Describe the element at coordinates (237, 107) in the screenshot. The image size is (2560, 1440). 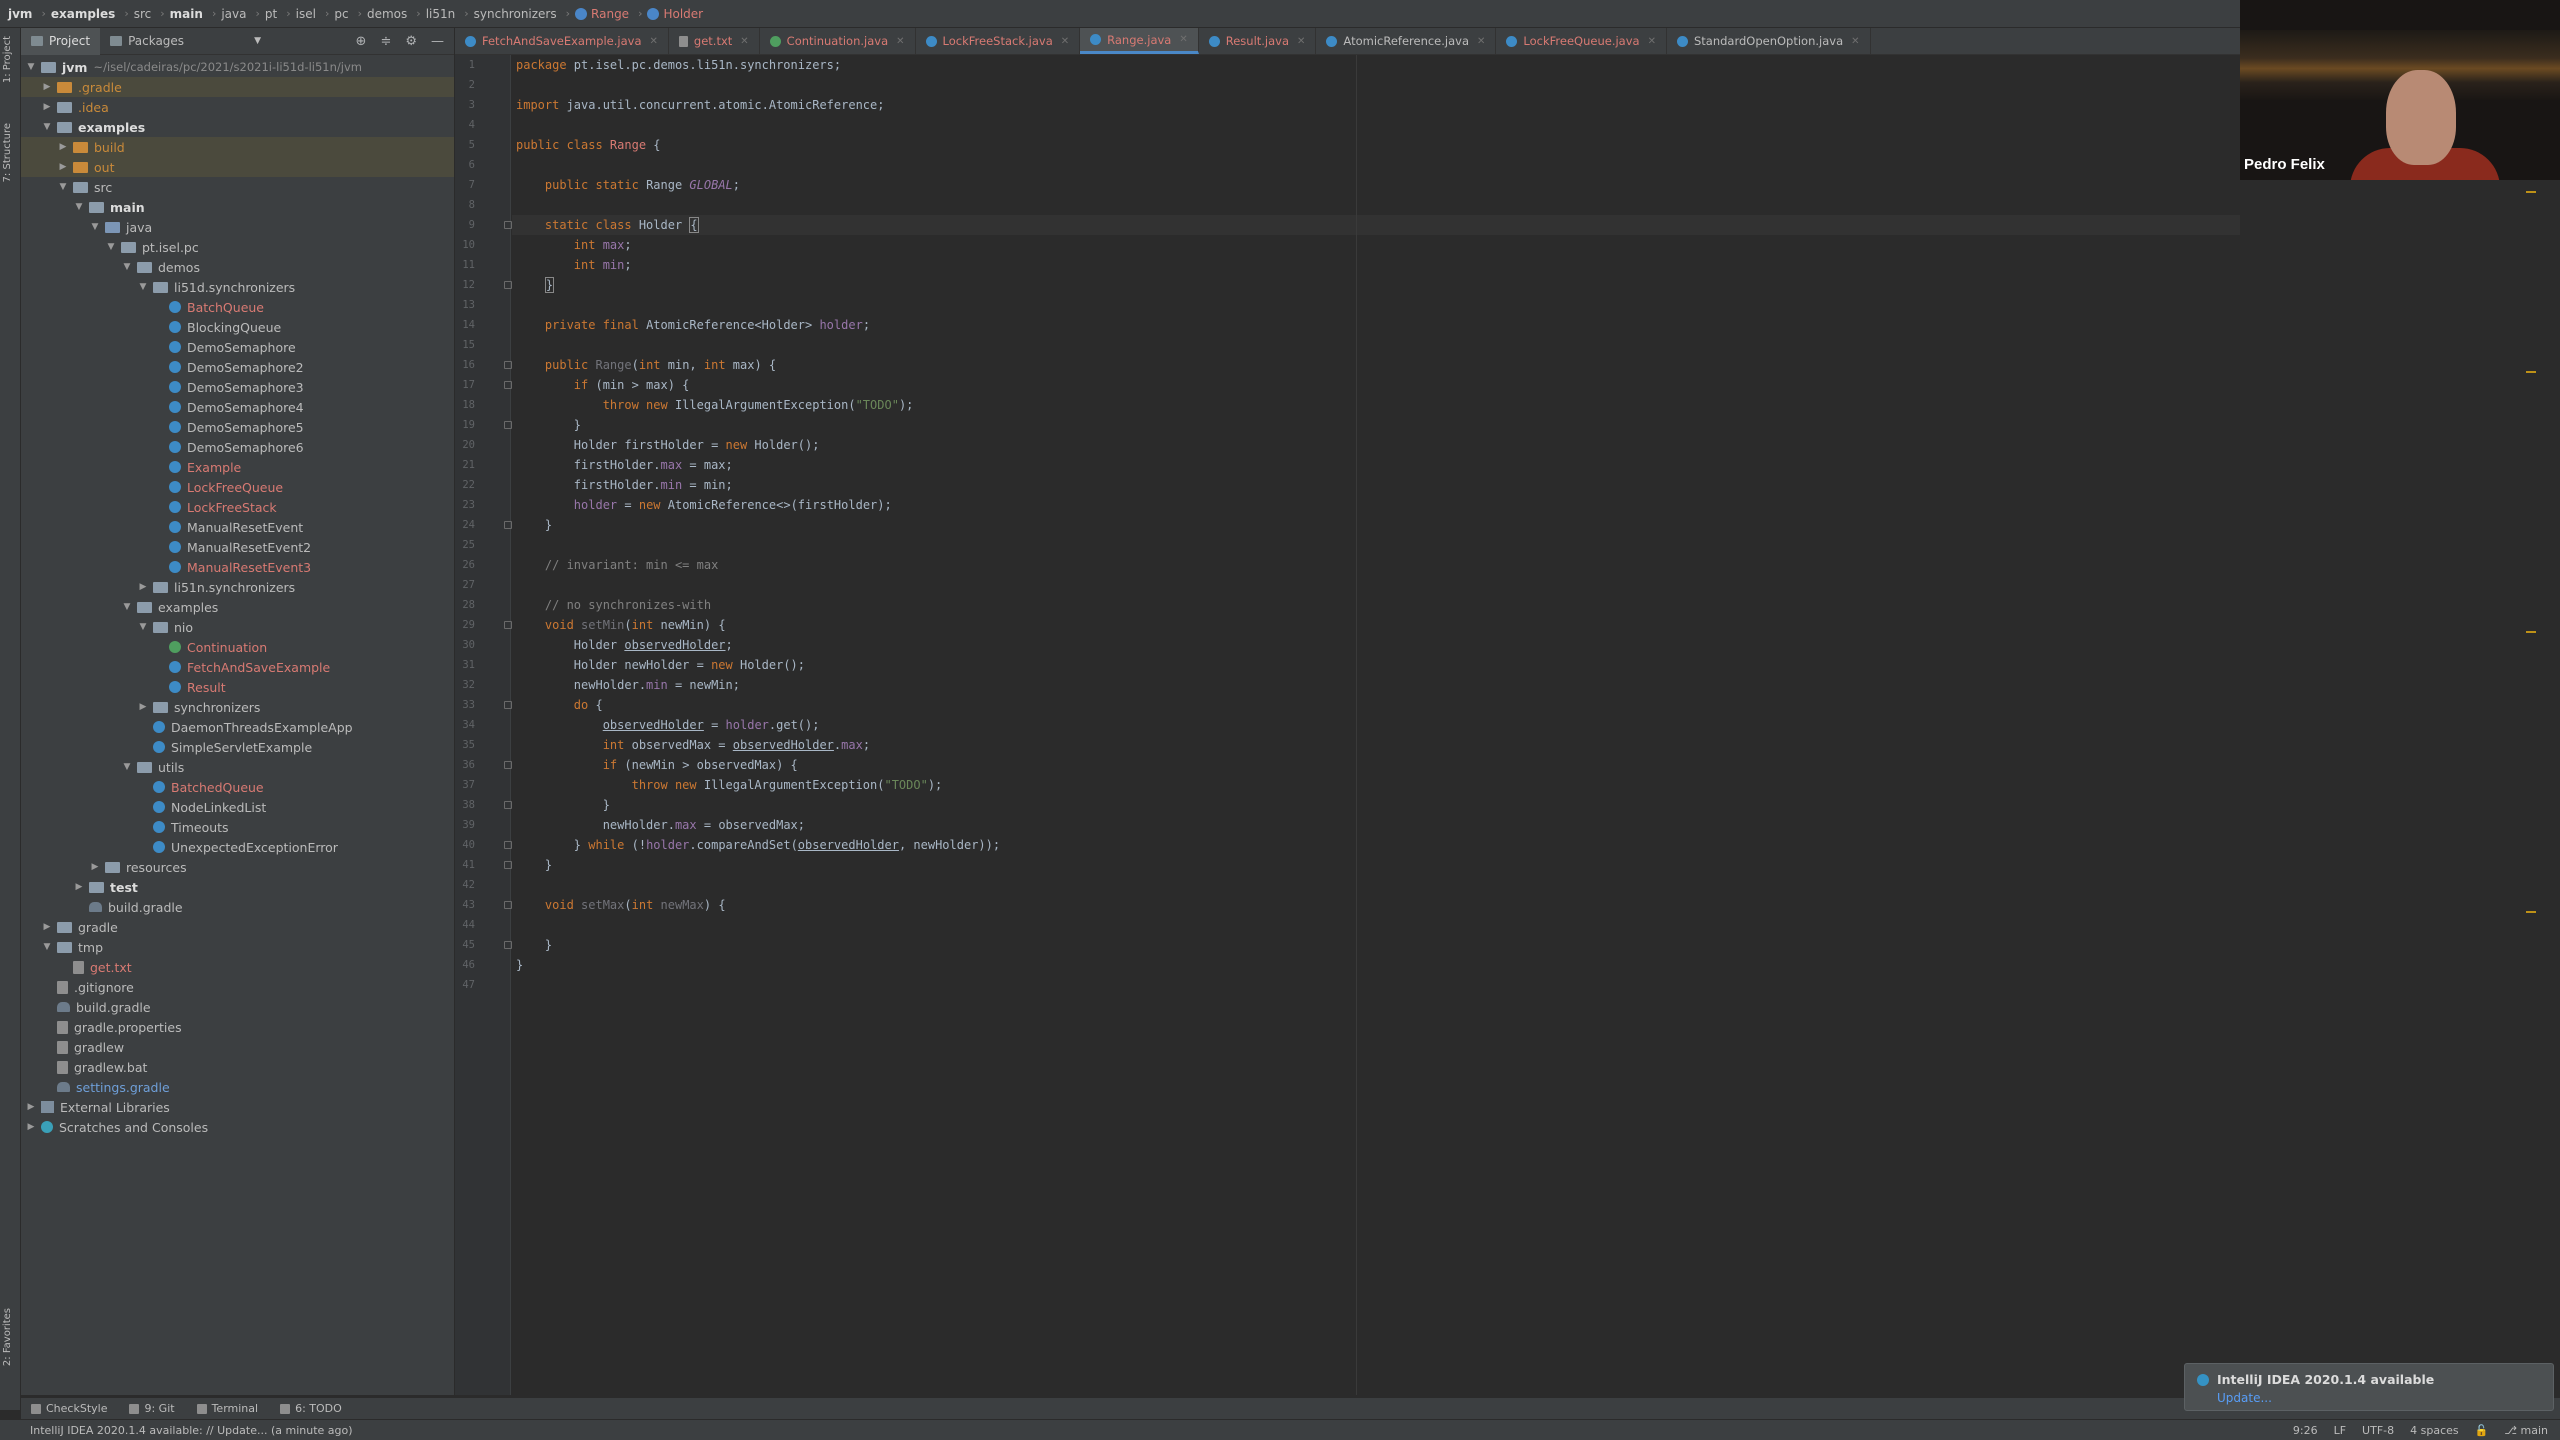
I see `tree-node-idea: ▶ .idea` at that location.